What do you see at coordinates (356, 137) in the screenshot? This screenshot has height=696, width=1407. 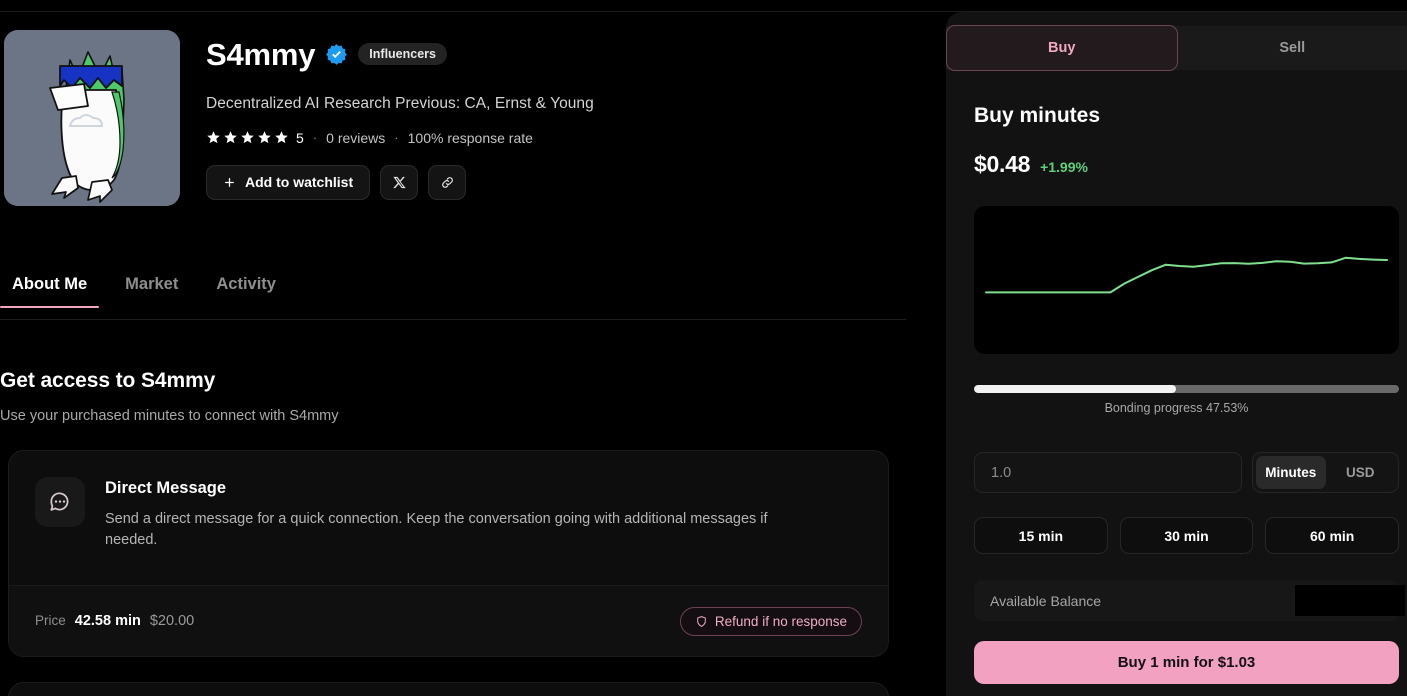 I see `reviews-count: 0 reviews` at bounding box center [356, 137].